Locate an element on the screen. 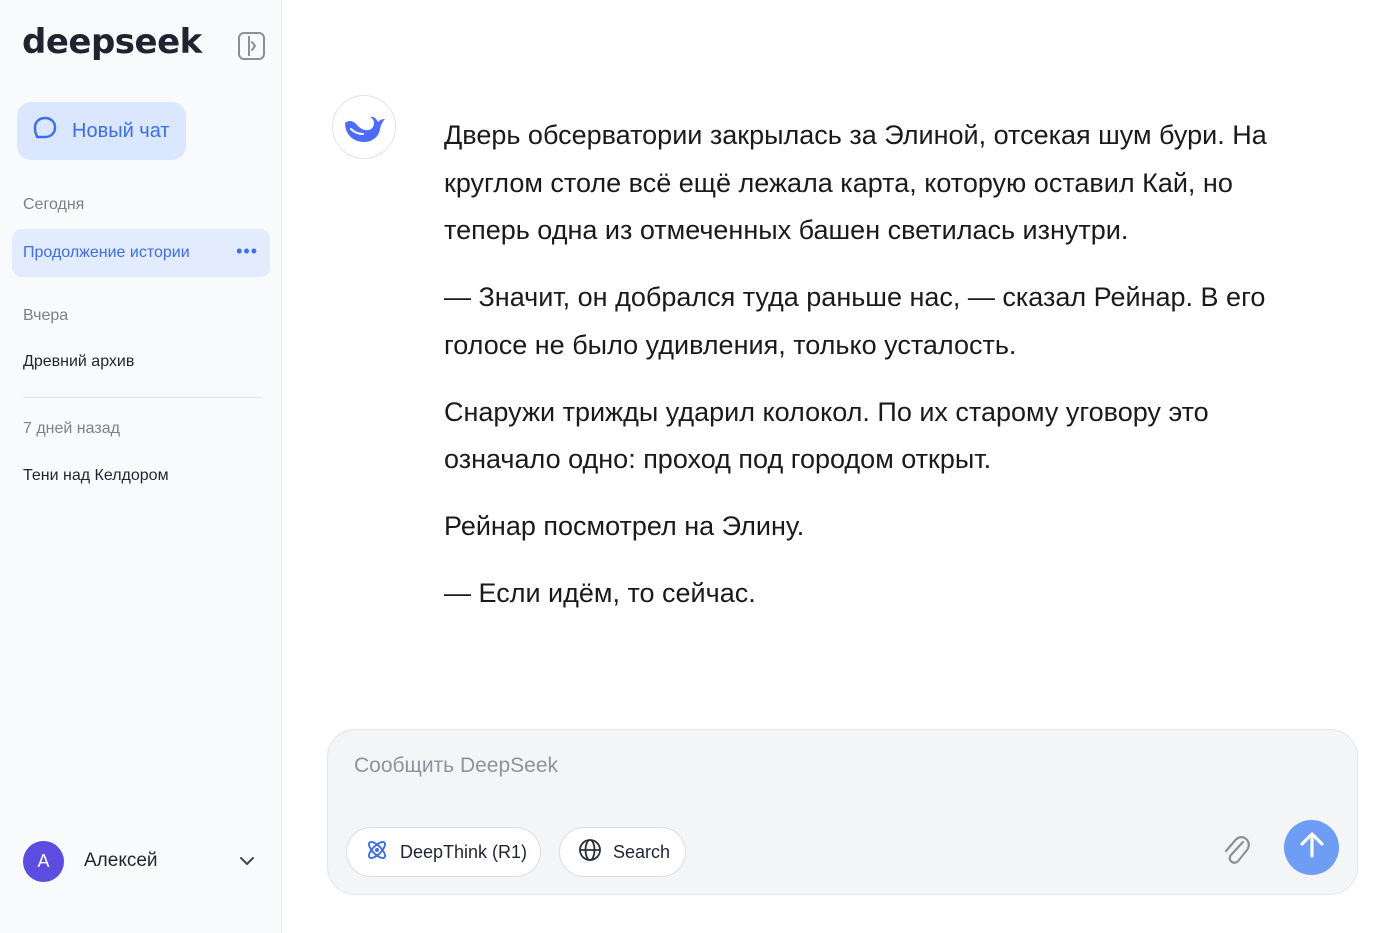 This screenshot has height=933, width=1400. globe-icon is located at coordinates (590, 852).